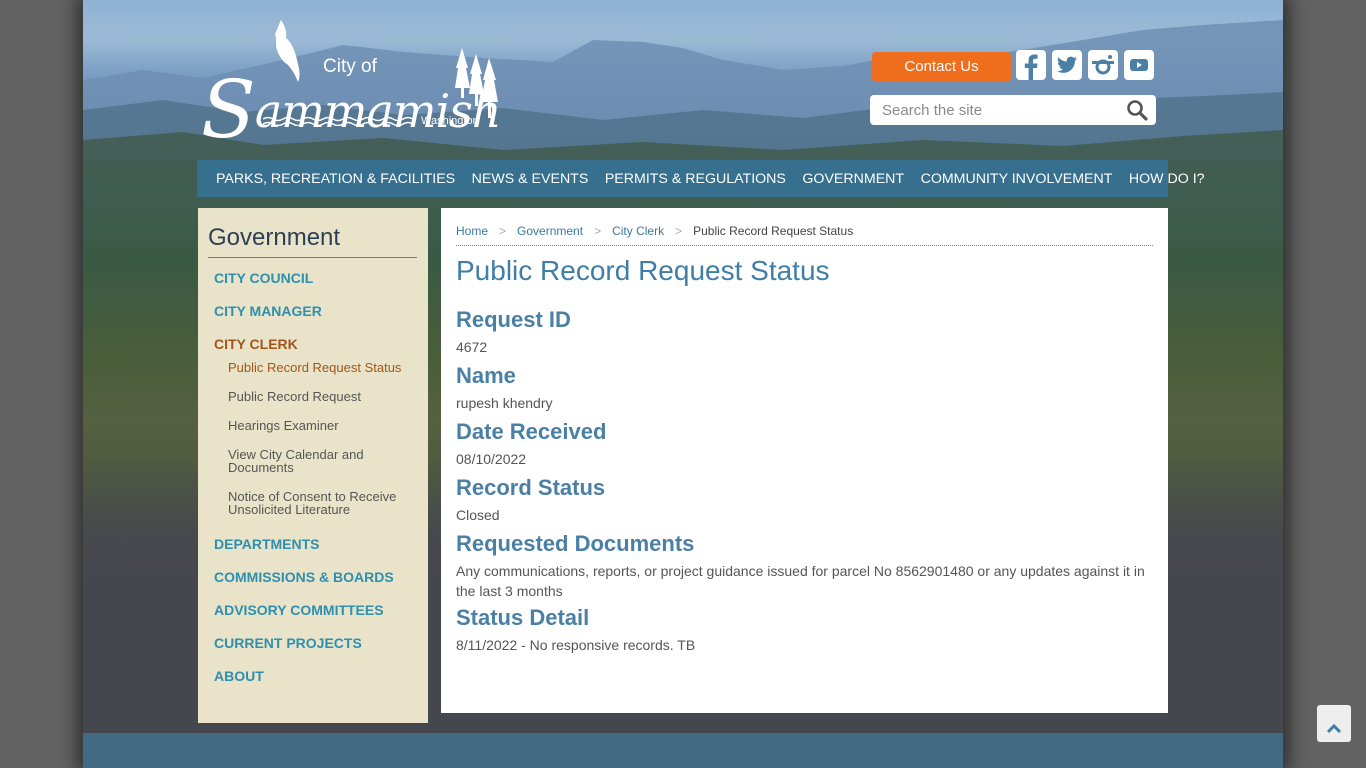  I want to click on breadcrumb-government: Government, so click(550, 231).